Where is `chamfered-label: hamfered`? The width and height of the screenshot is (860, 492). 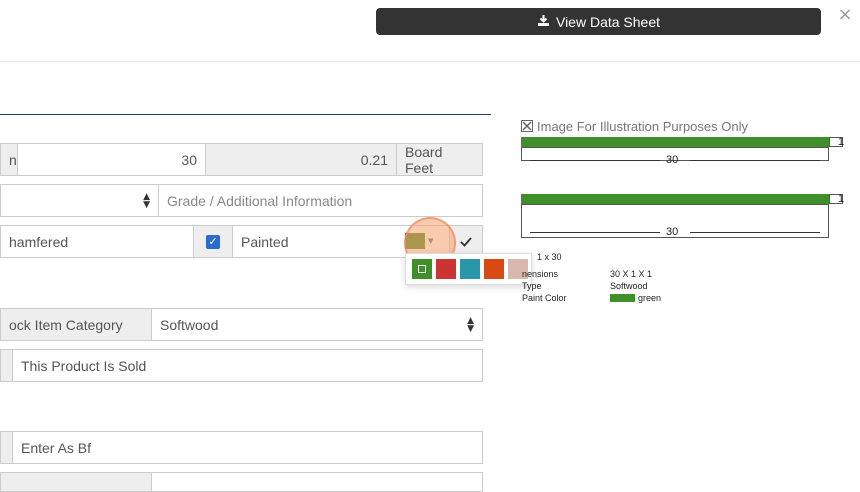 chamfered-label: hamfered is located at coordinates (39, 241).